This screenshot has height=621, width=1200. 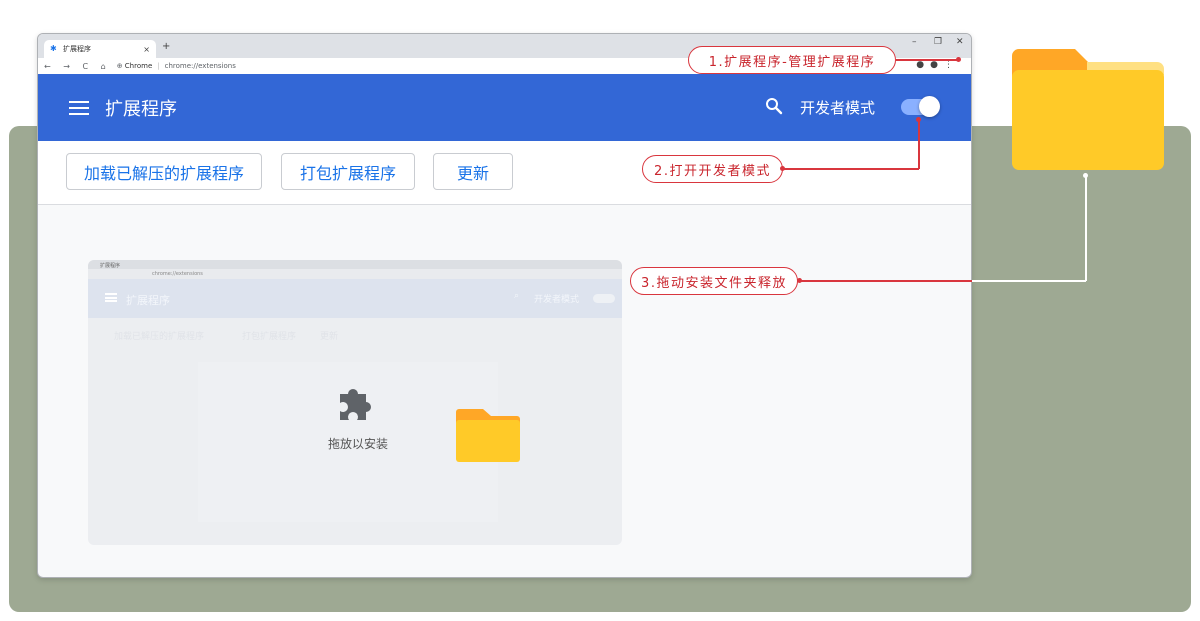 I want to click on callout-step-3: 3.拖动安装文件夹释放, so click(x=714, y=281).